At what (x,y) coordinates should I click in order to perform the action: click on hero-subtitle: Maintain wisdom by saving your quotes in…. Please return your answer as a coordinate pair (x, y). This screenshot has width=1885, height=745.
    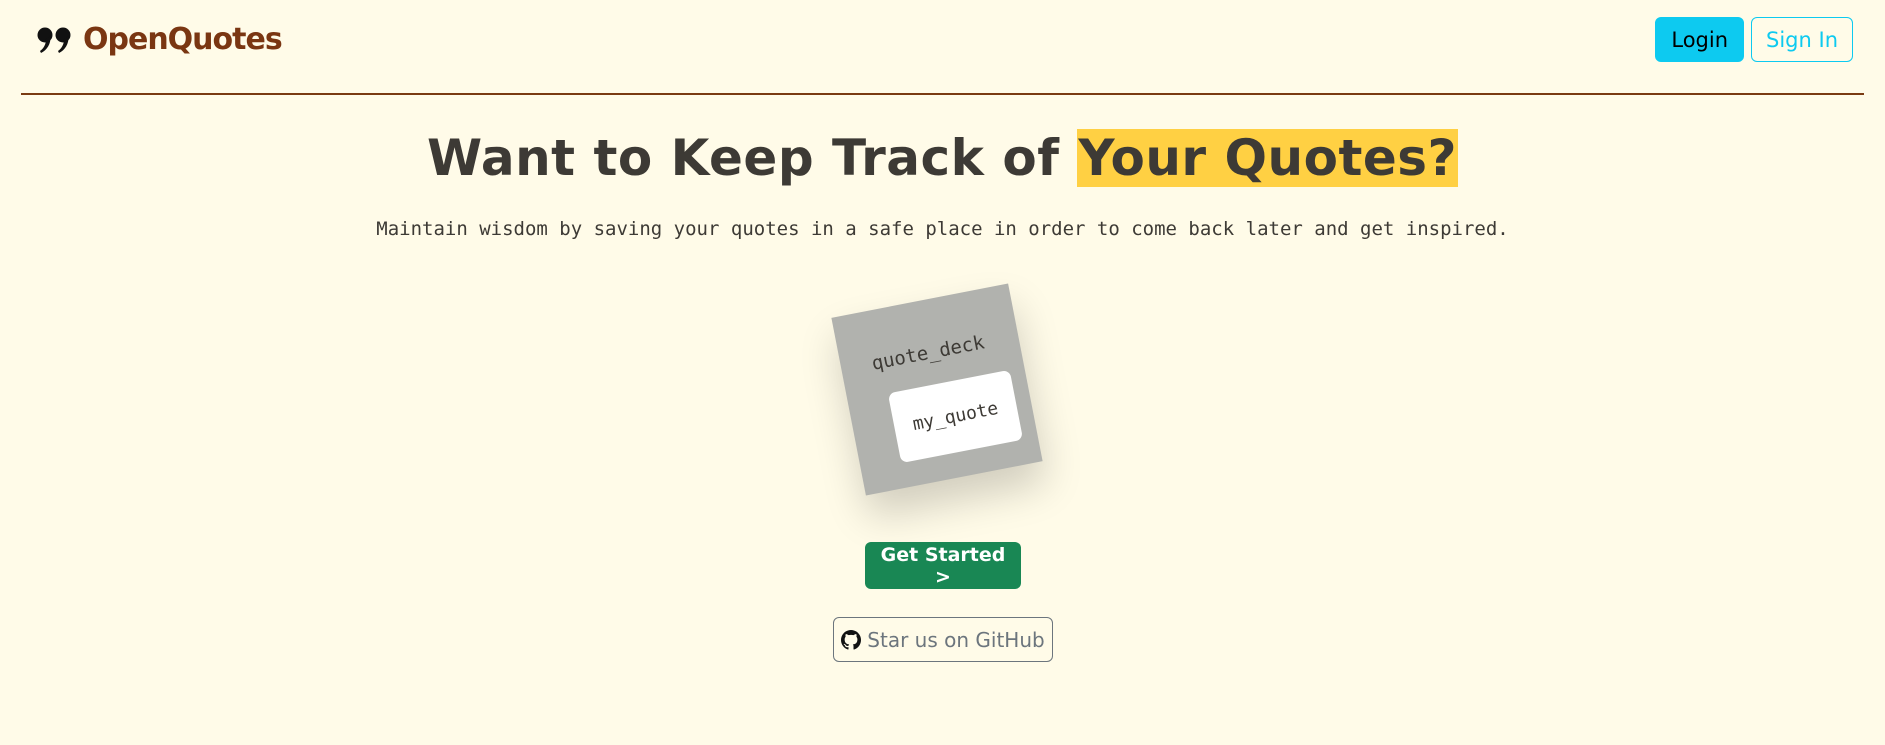
    Looking at the image, I should click on (942, 229).